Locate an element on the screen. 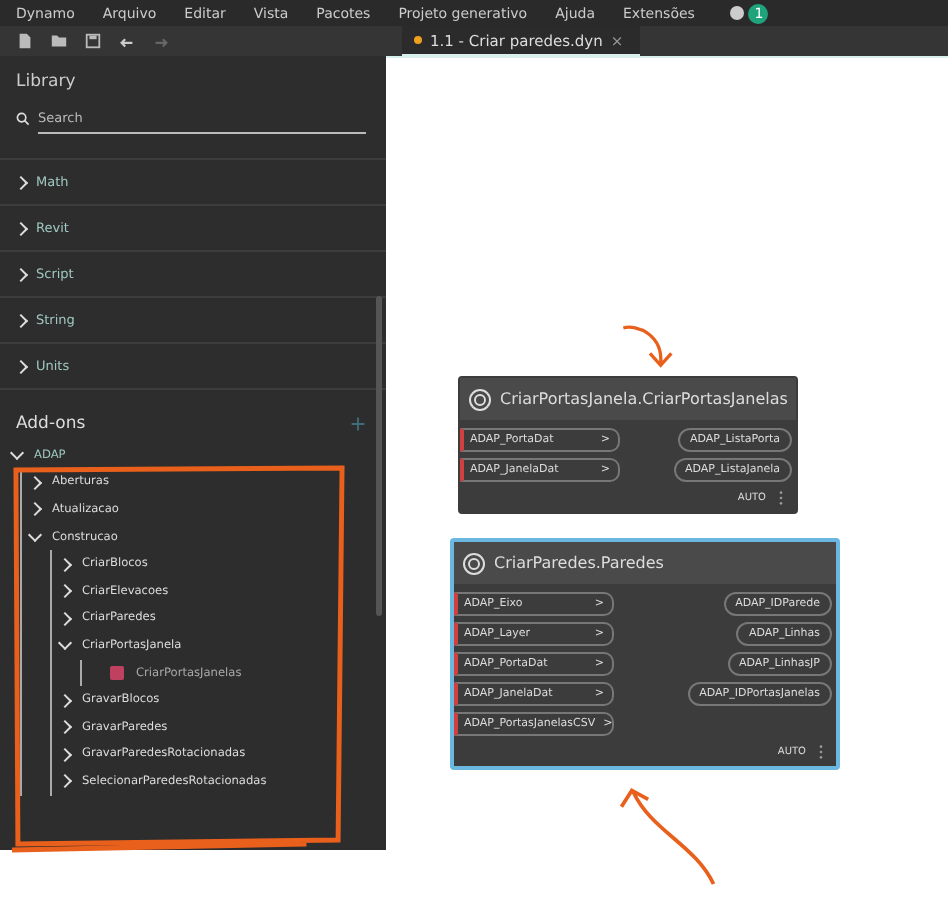  plus-icon is located at coordinates (358, 424).